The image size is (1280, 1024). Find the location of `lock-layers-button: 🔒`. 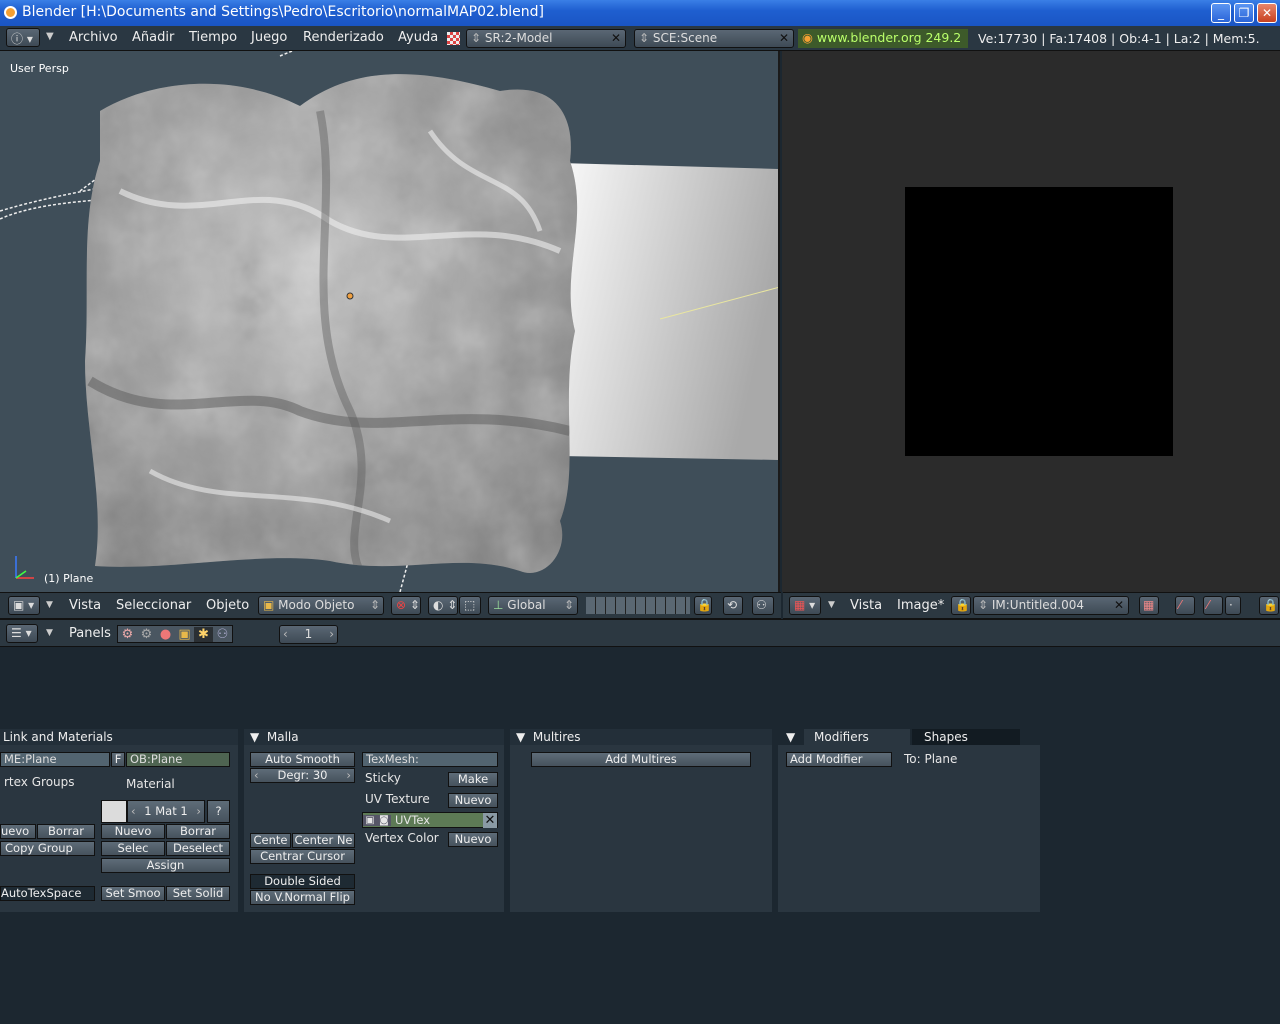

lock-layers-button: 🔒 is located at coordinates (703, 605).